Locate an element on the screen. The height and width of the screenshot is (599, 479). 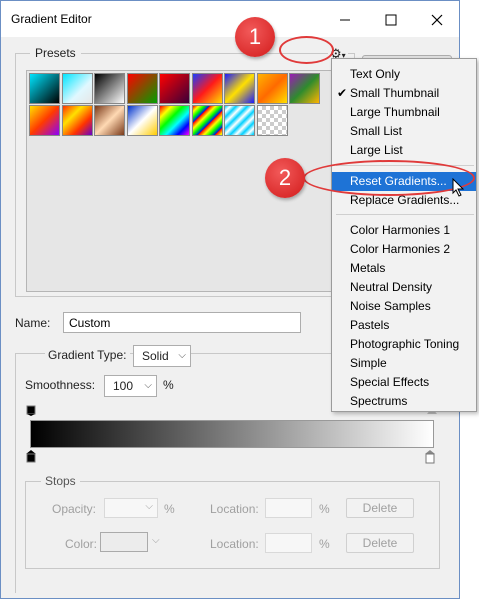
smoothness-label: Smoothness: is located at coordinates (60, 385).